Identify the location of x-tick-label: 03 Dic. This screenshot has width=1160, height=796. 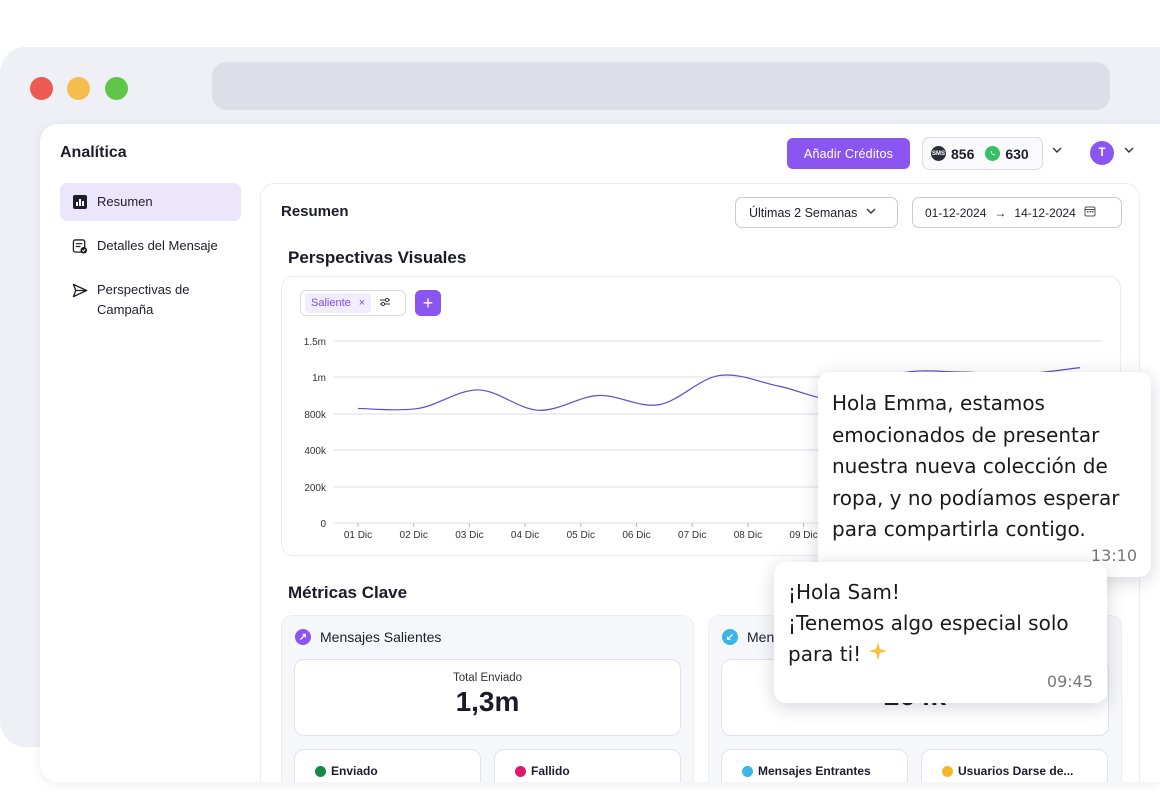
(469, 535).